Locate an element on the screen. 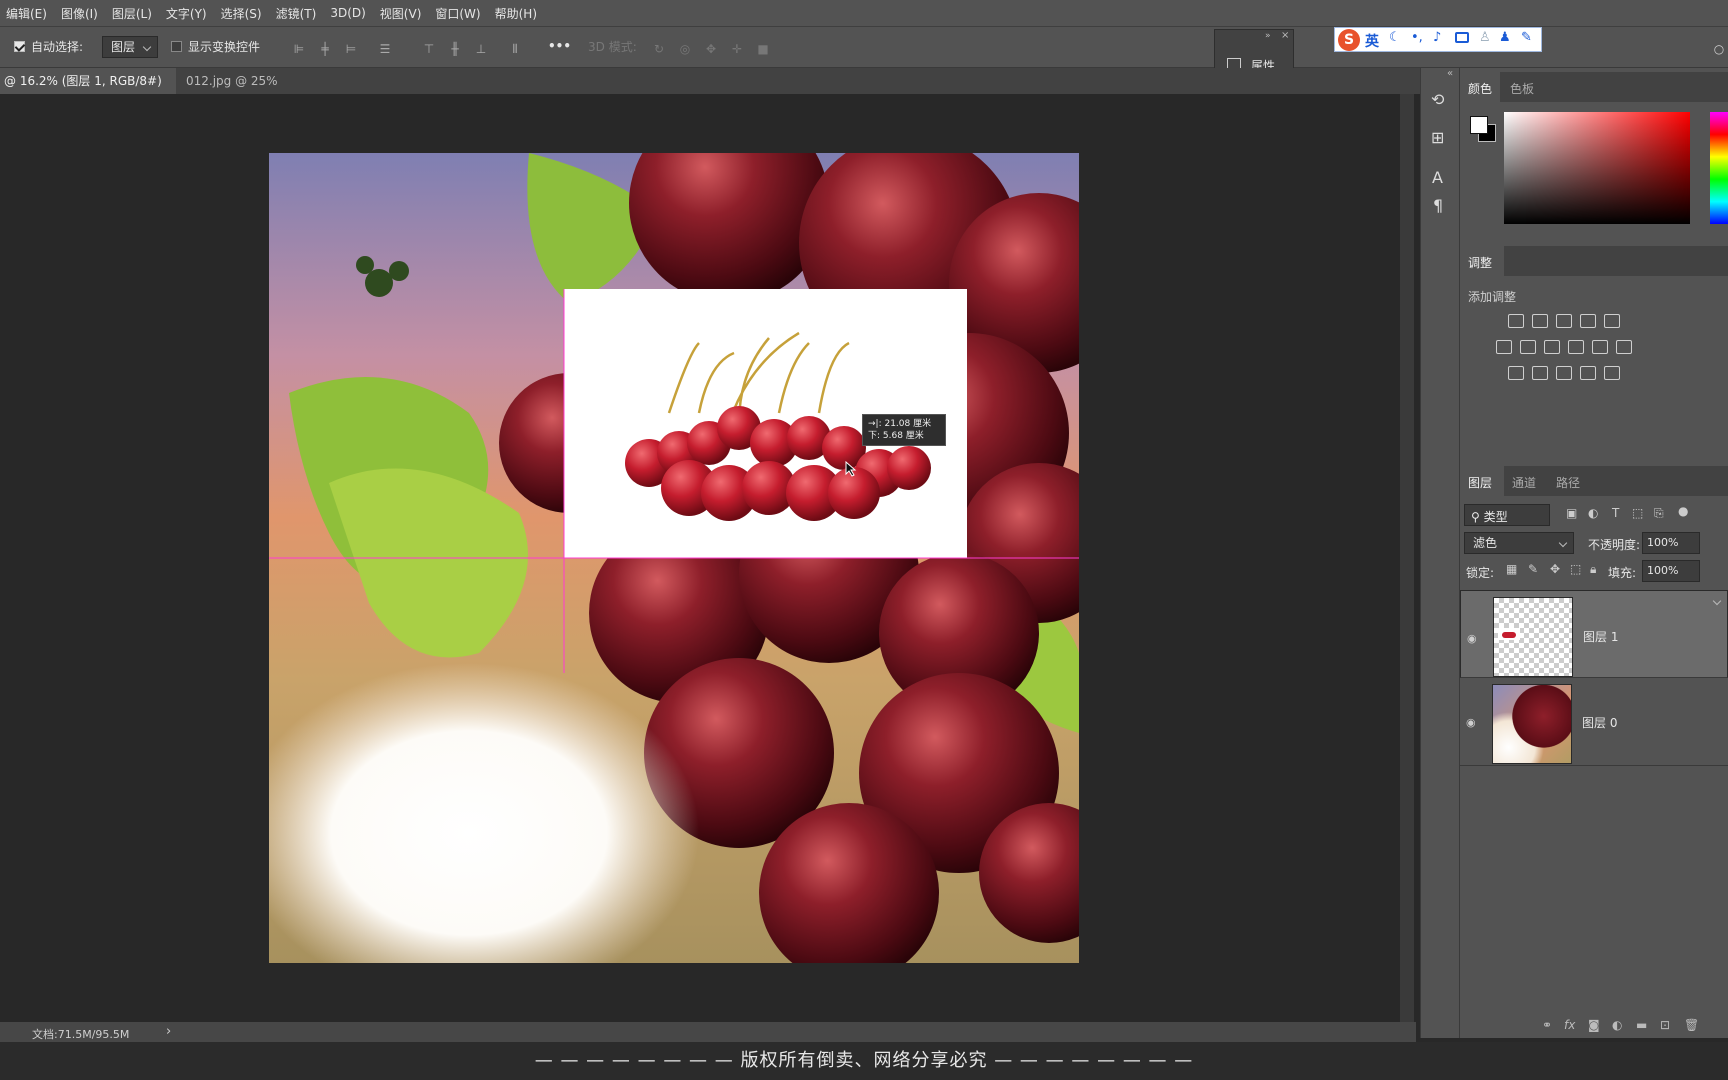  levels-icon is located at coordinates (1540, 321).